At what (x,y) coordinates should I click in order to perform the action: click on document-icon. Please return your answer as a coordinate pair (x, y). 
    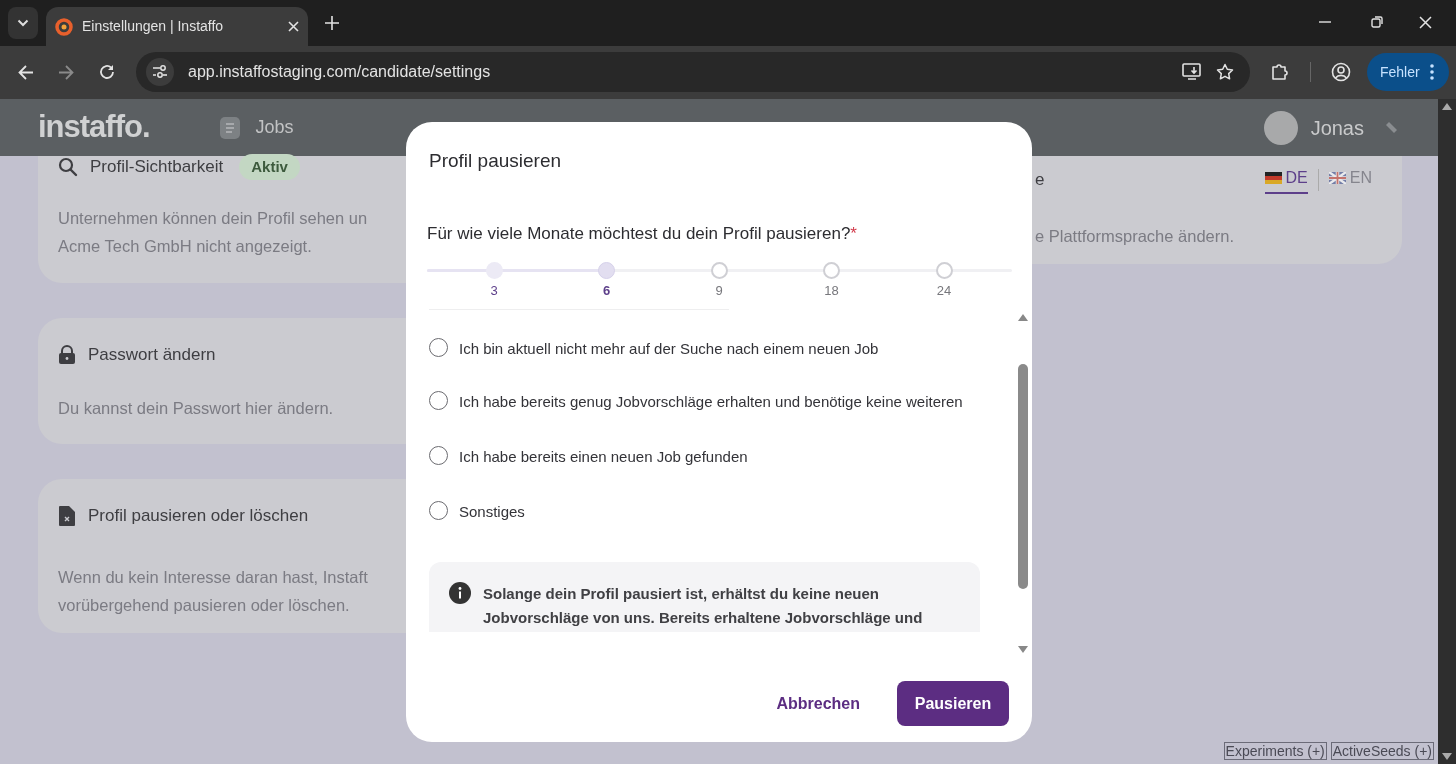
    Looking at the image, I should click on (229, 127).